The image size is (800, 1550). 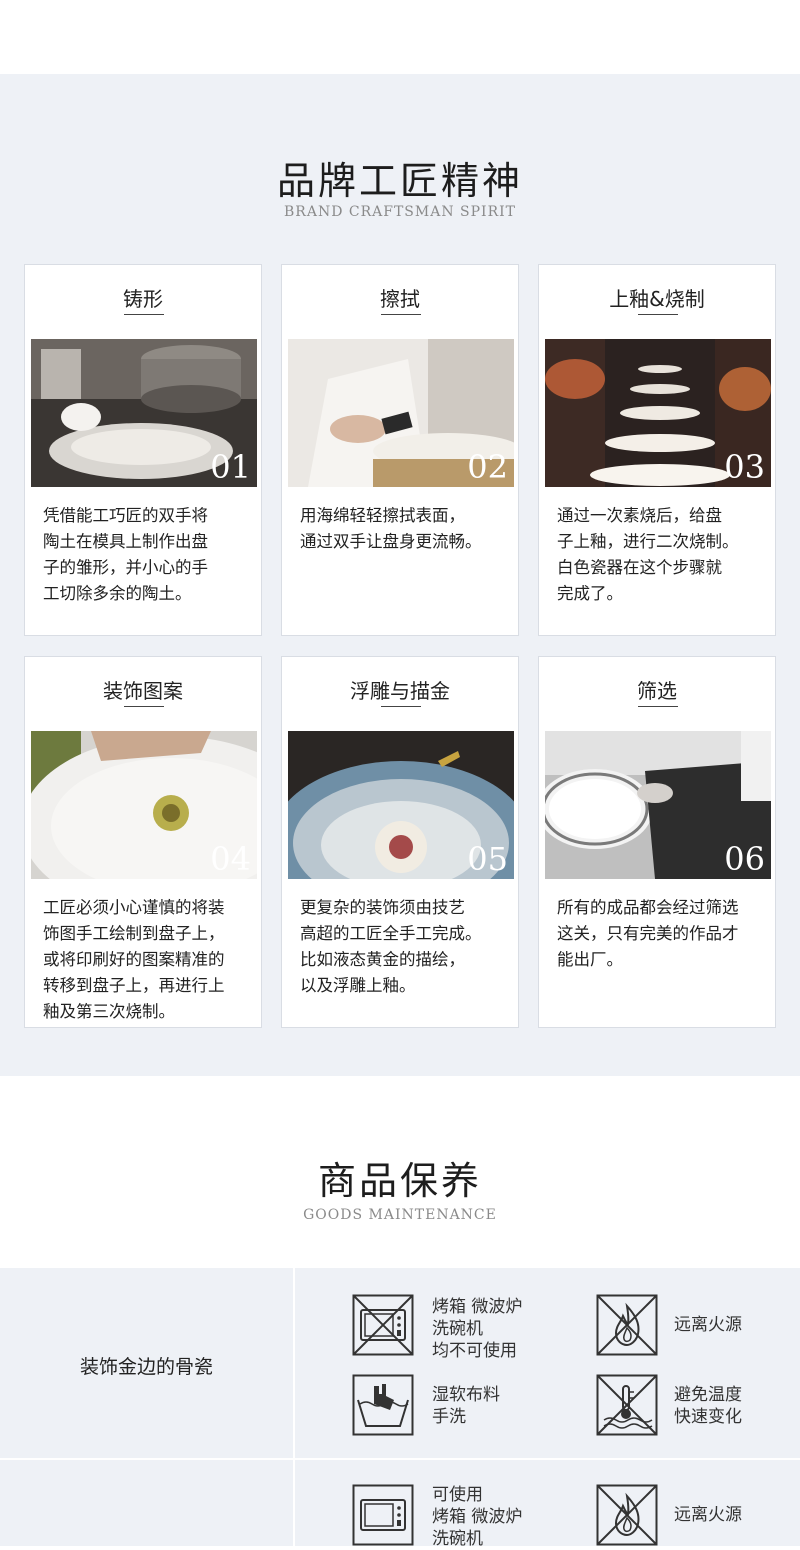 I want to click on step-photo-relief-gilding: 05, so click(x=401, y=805).